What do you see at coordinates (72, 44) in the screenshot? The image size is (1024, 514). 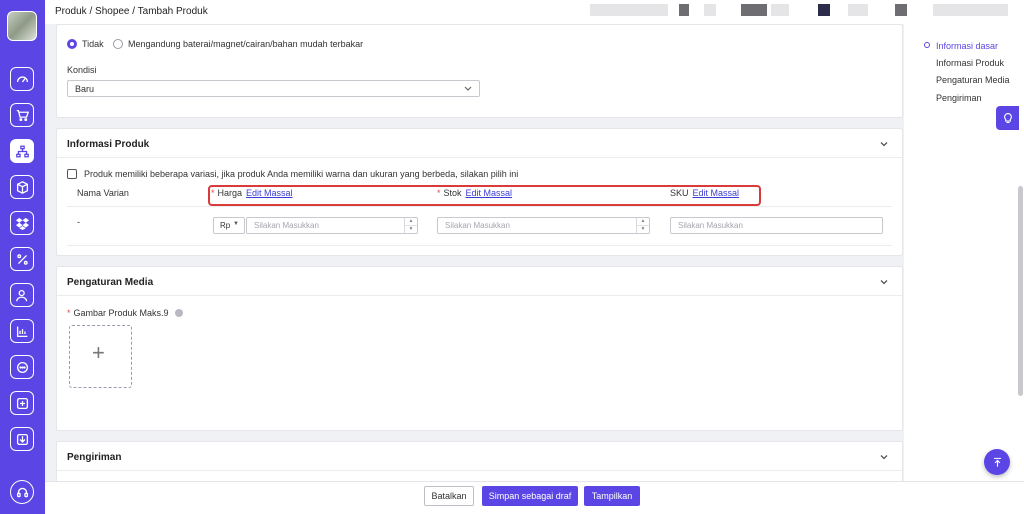 I see `radio-tidak` at bounding box center [72, 44].